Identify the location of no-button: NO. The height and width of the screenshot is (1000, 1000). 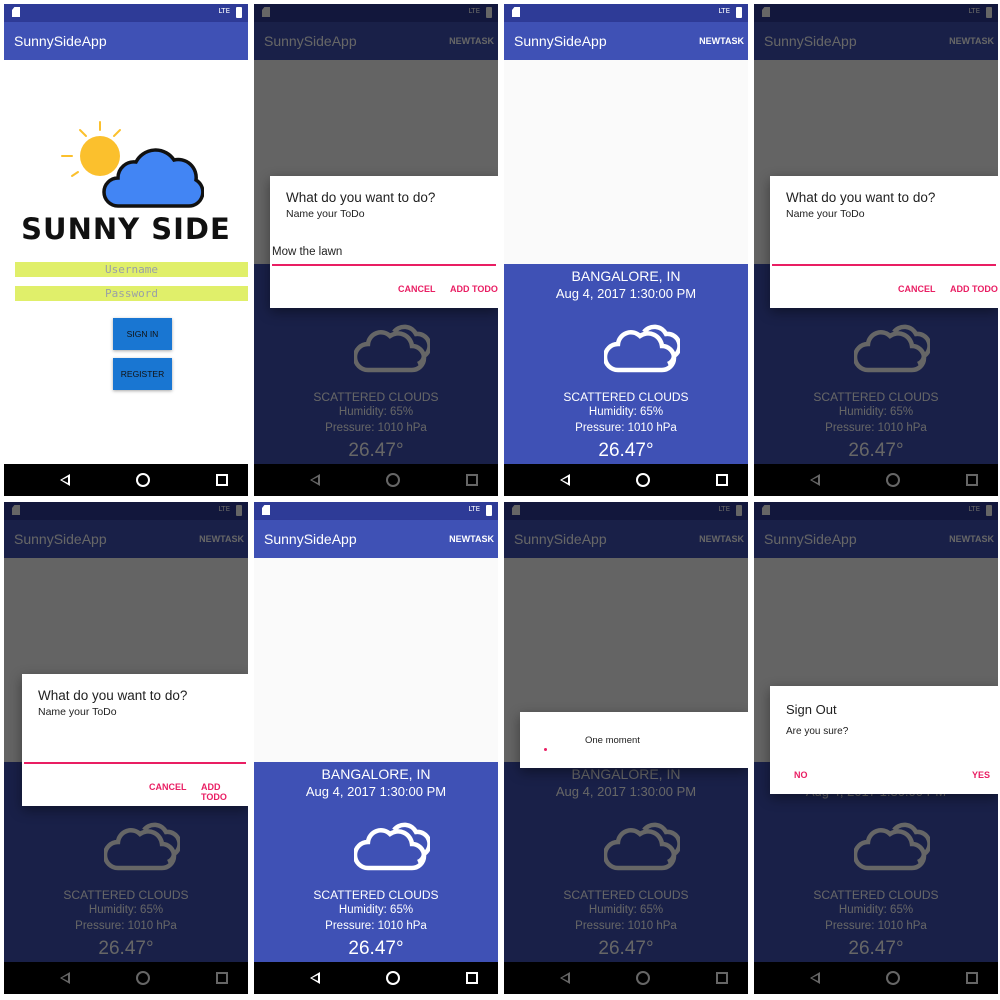
(801, 775).